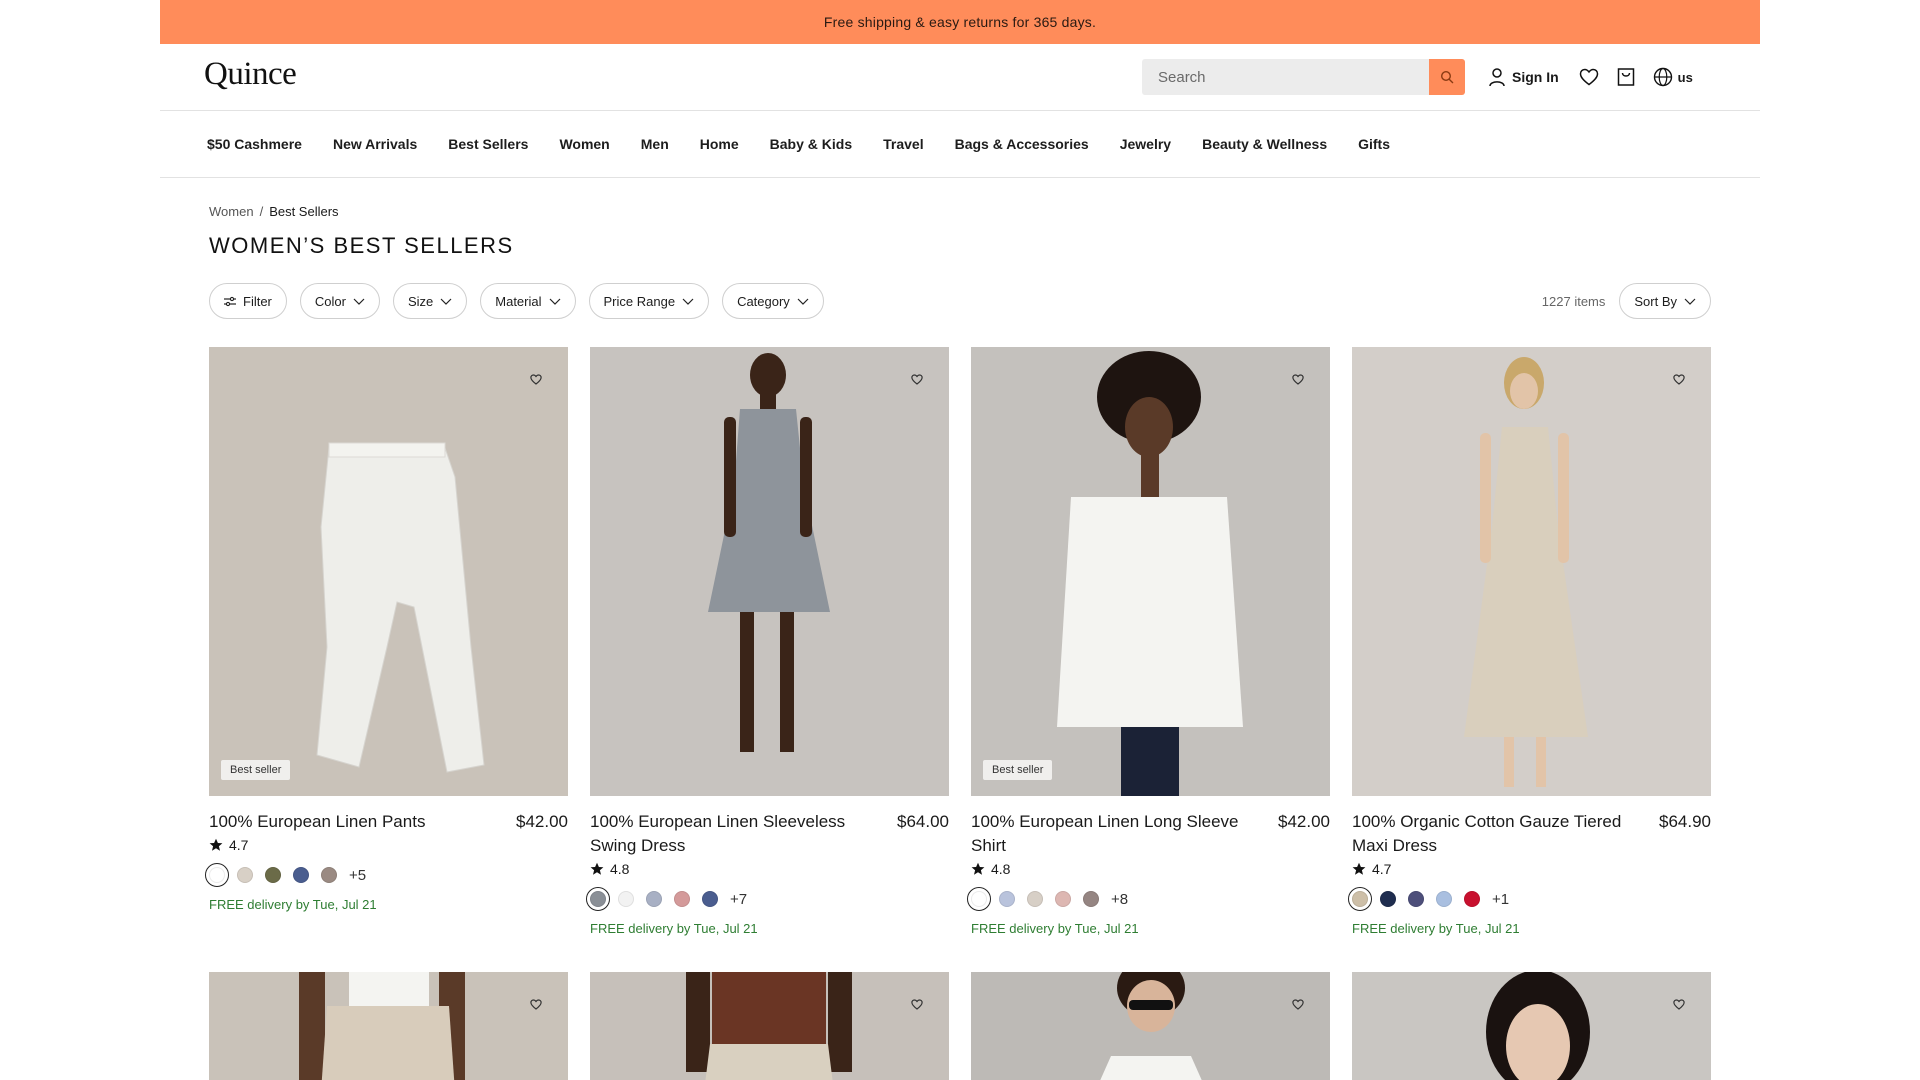  What do you see at coordinates (430, 301) in the screenshot?
I see `size-filter-dropdown: Size` at bounding box center [430, 301].